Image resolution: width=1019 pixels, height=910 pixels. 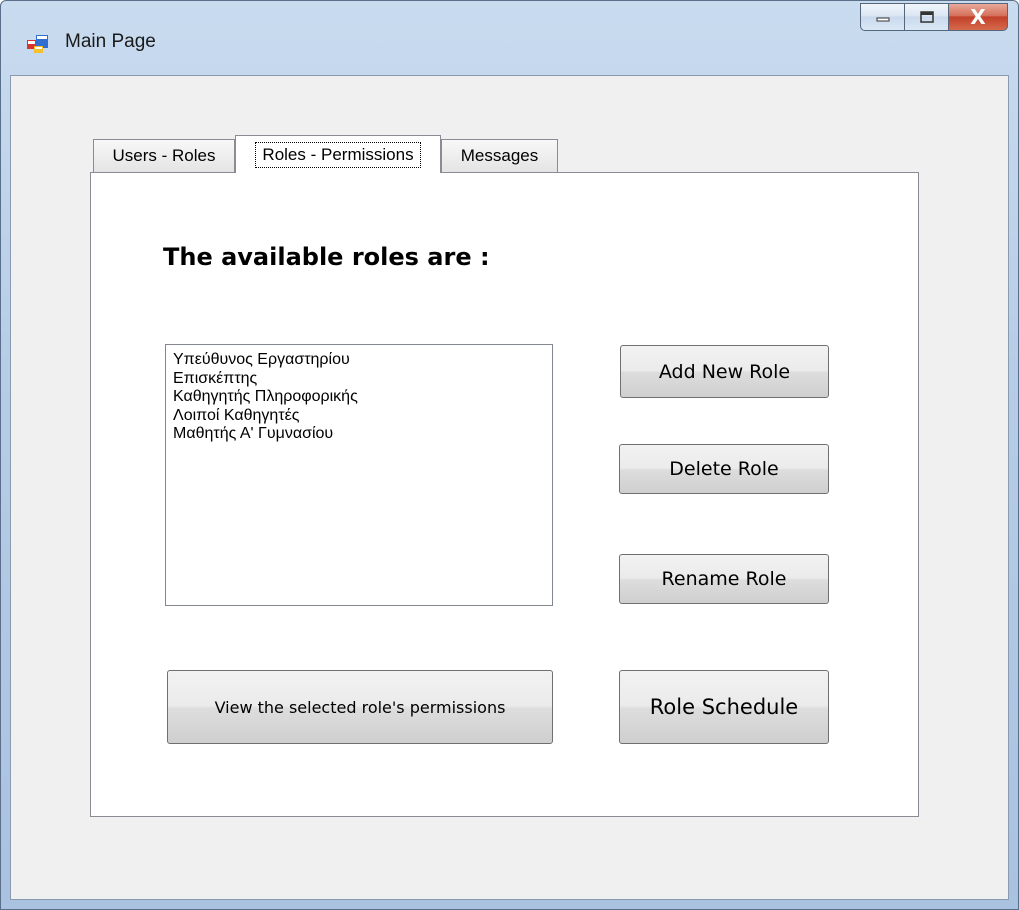 I want to click on close-icon: X, so click(x=978, y=17).